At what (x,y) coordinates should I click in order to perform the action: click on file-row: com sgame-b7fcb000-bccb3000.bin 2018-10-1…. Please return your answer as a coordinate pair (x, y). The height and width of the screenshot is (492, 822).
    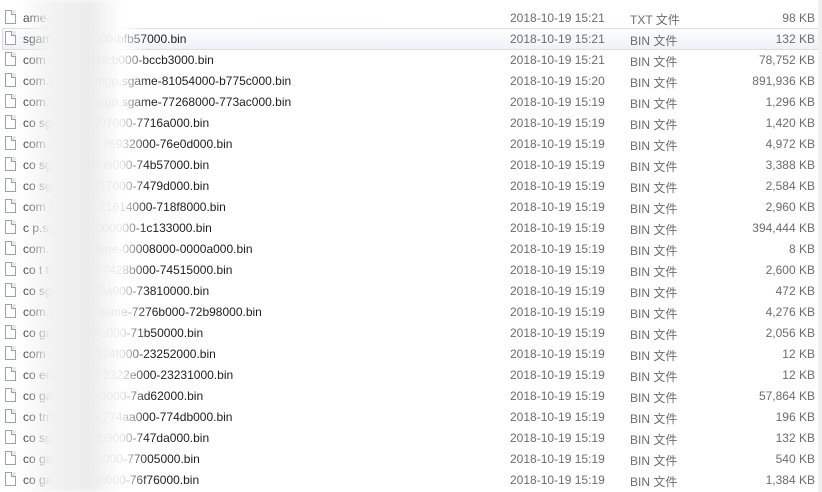
    Looking at the image, I should click on (411, 60).